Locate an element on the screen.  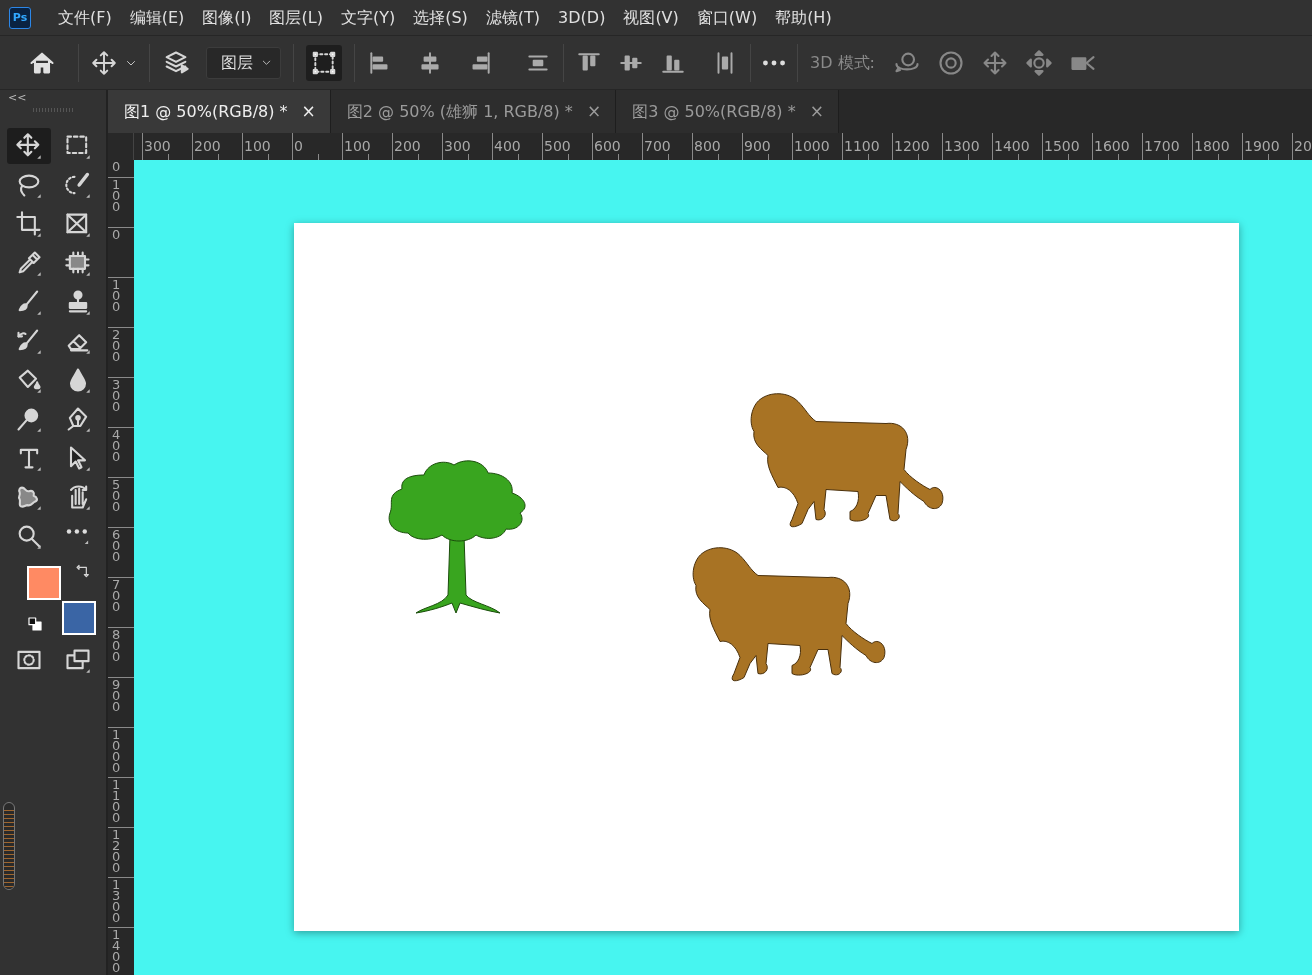
move-icon is located at coordinates (104, 62).